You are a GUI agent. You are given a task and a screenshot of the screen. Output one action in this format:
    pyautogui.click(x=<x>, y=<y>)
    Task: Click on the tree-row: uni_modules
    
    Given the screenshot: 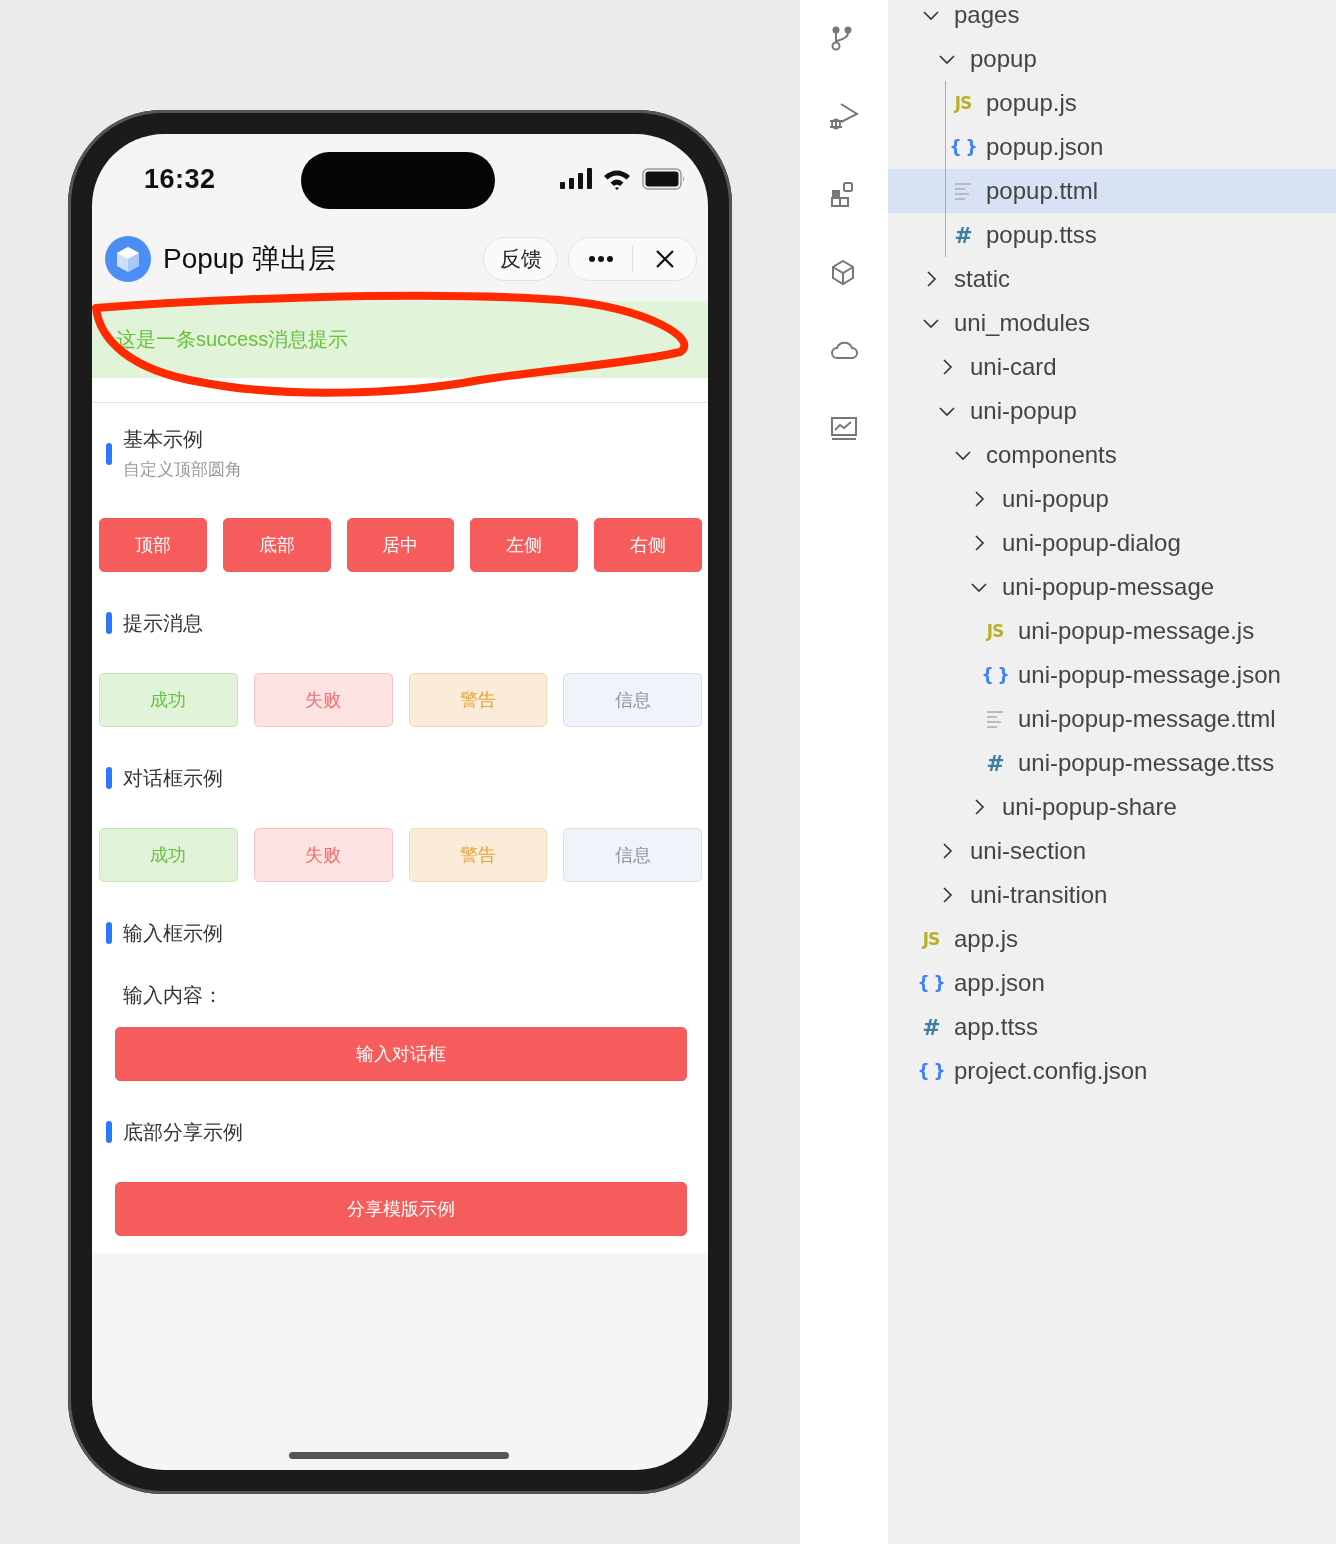 What is the action you would take?
    pyautogui.click(x=1112, y=323)
    